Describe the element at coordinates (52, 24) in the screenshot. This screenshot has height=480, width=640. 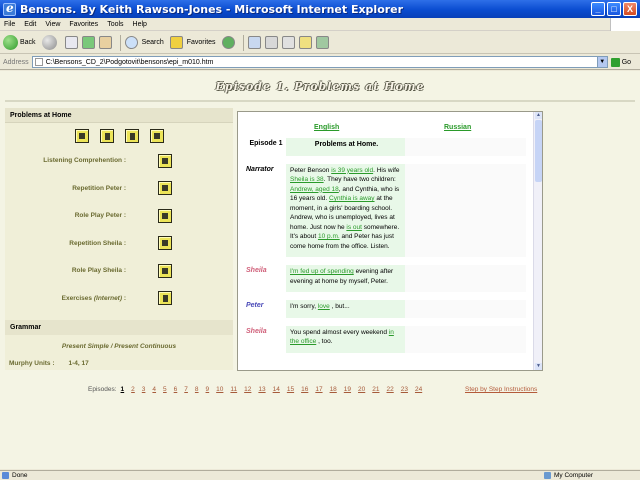
I see `menu-view: View` at that location.